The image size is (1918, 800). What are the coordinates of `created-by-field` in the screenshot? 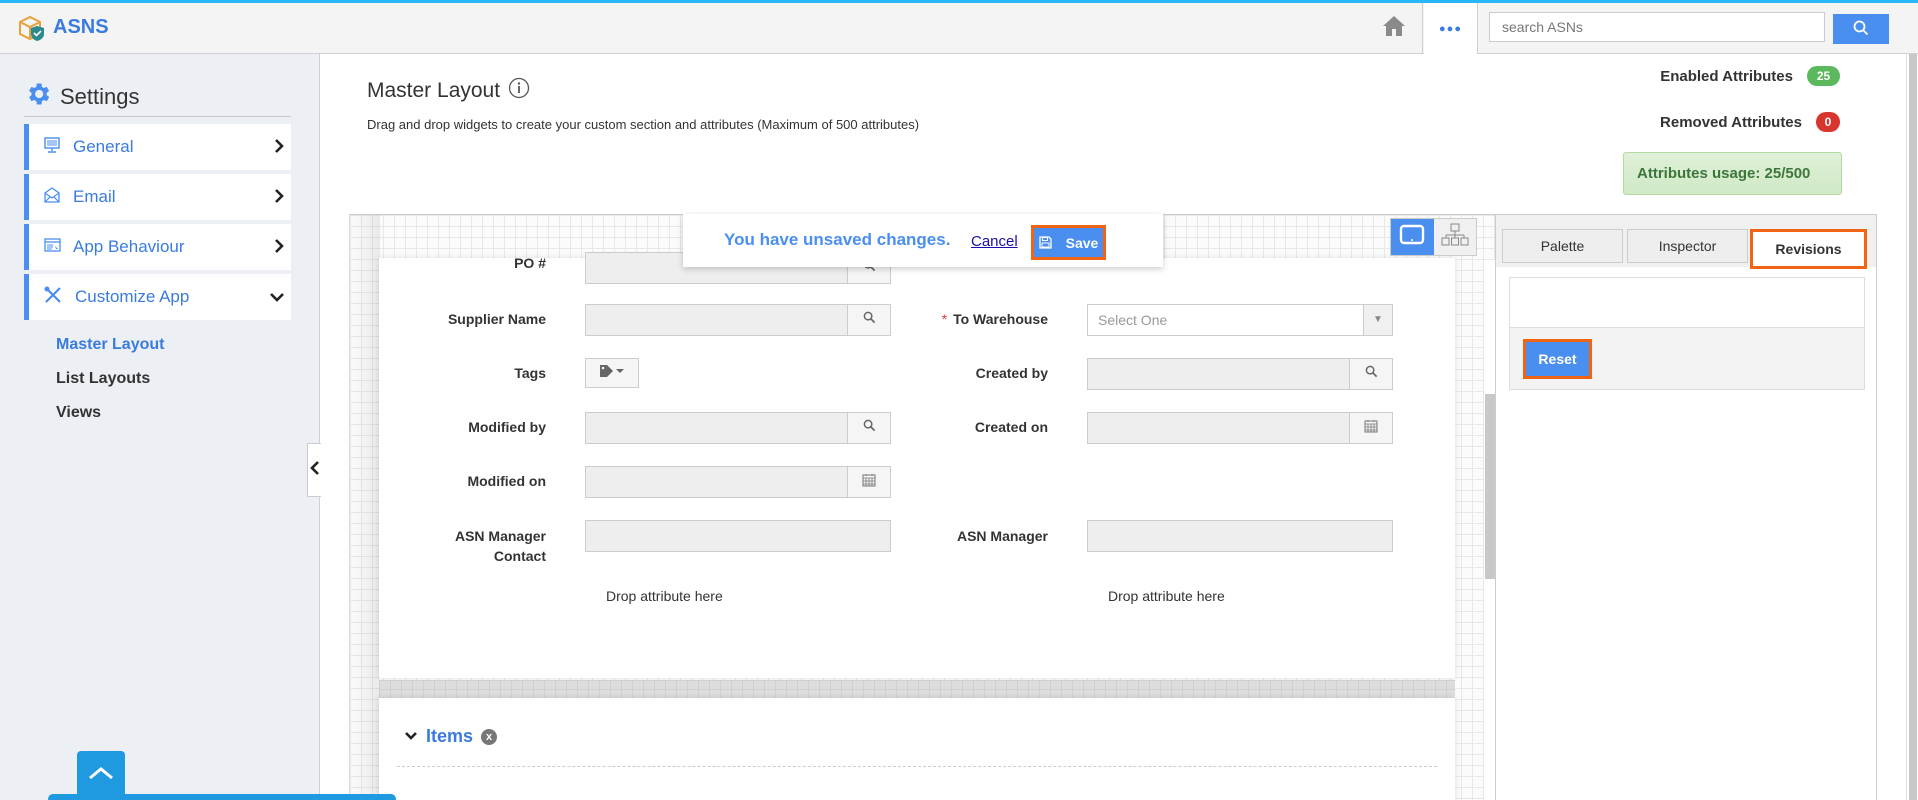 It's located at (1240, 374).